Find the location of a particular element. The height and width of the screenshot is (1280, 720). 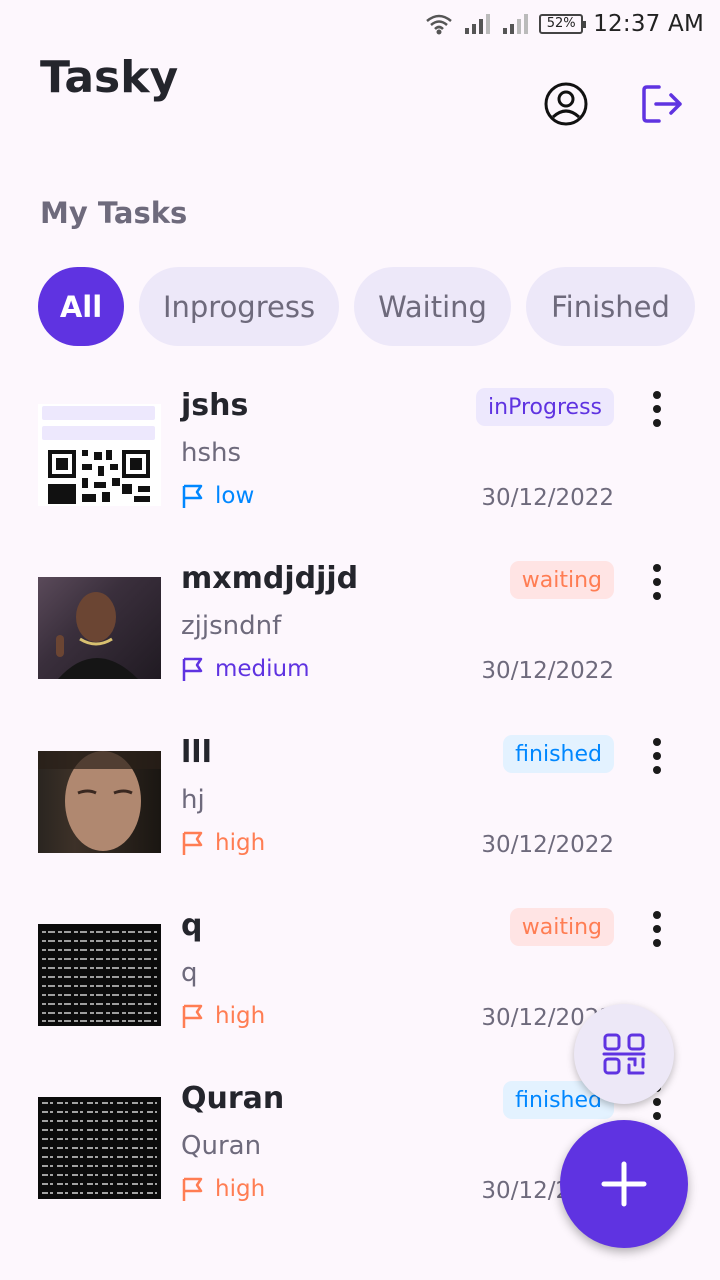

battery-indicator: 52% is located at coordinates (563, 24).